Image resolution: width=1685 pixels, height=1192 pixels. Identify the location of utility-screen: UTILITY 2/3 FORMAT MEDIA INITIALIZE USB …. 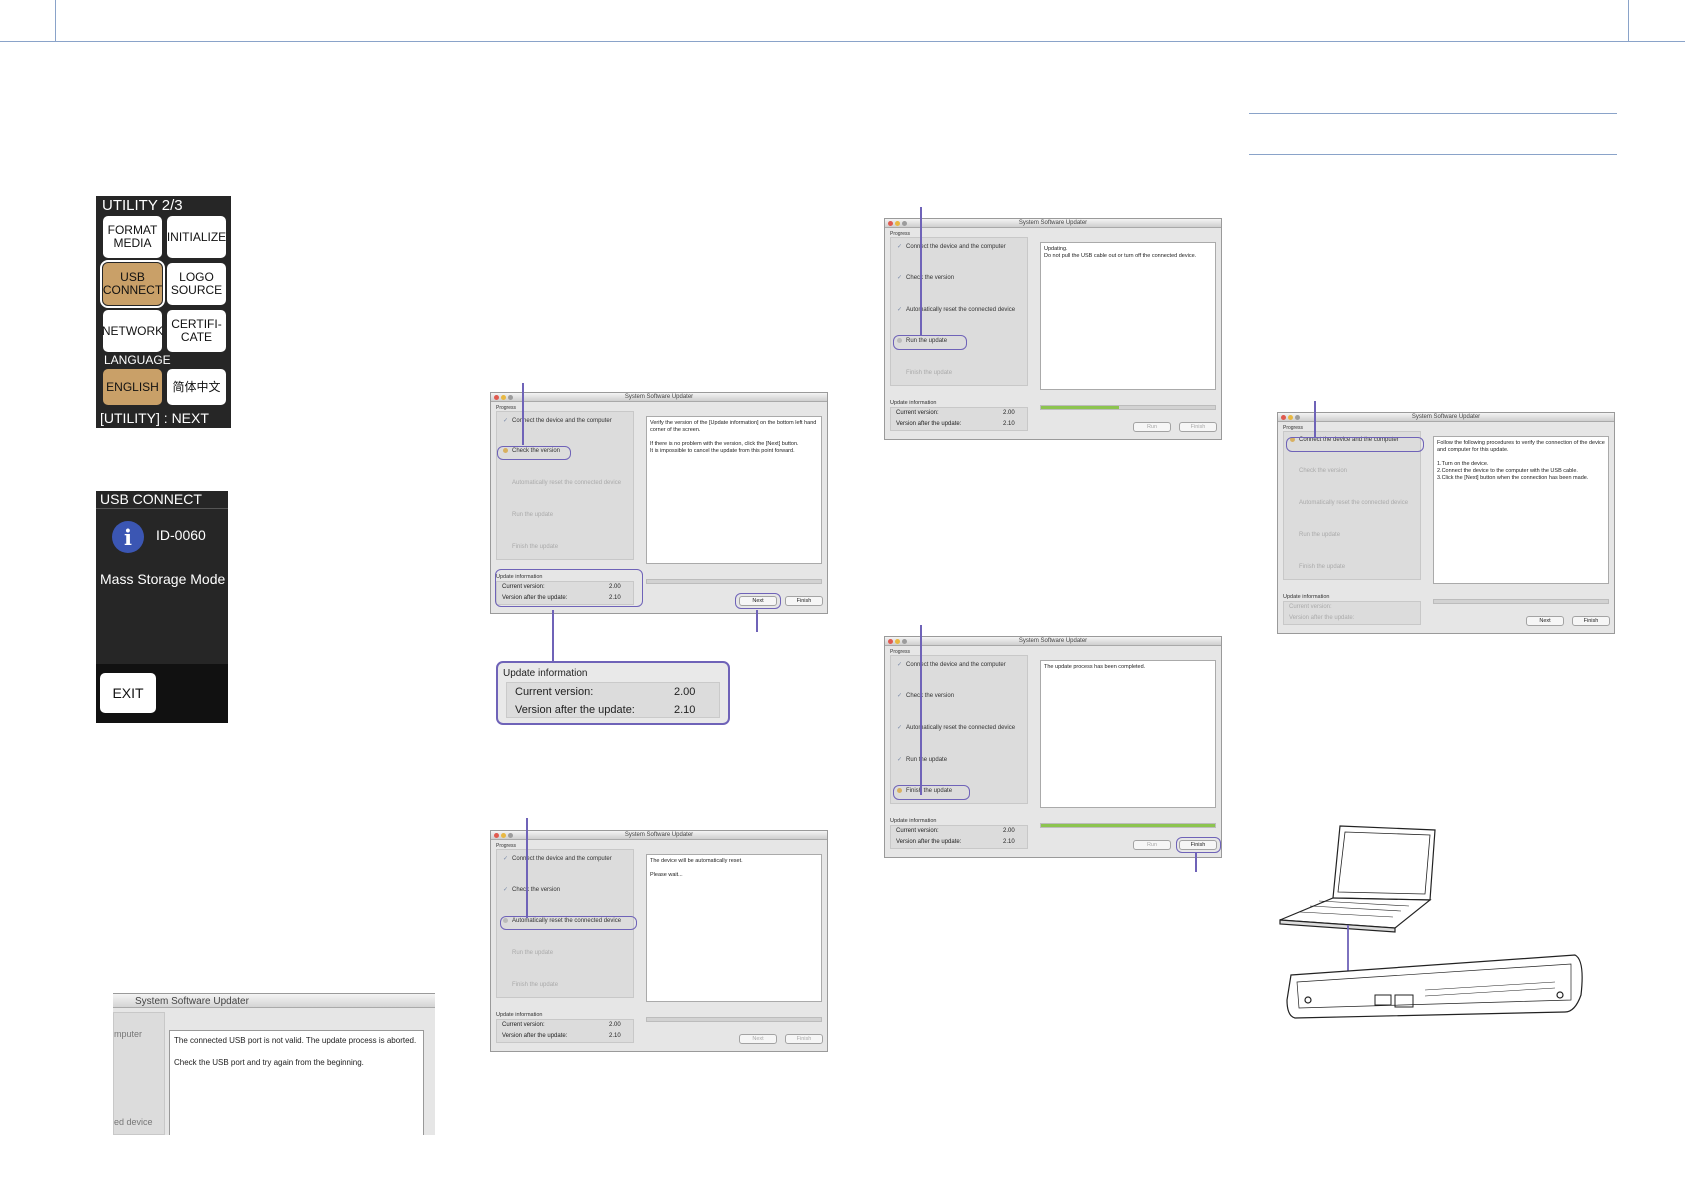
(163, 312).